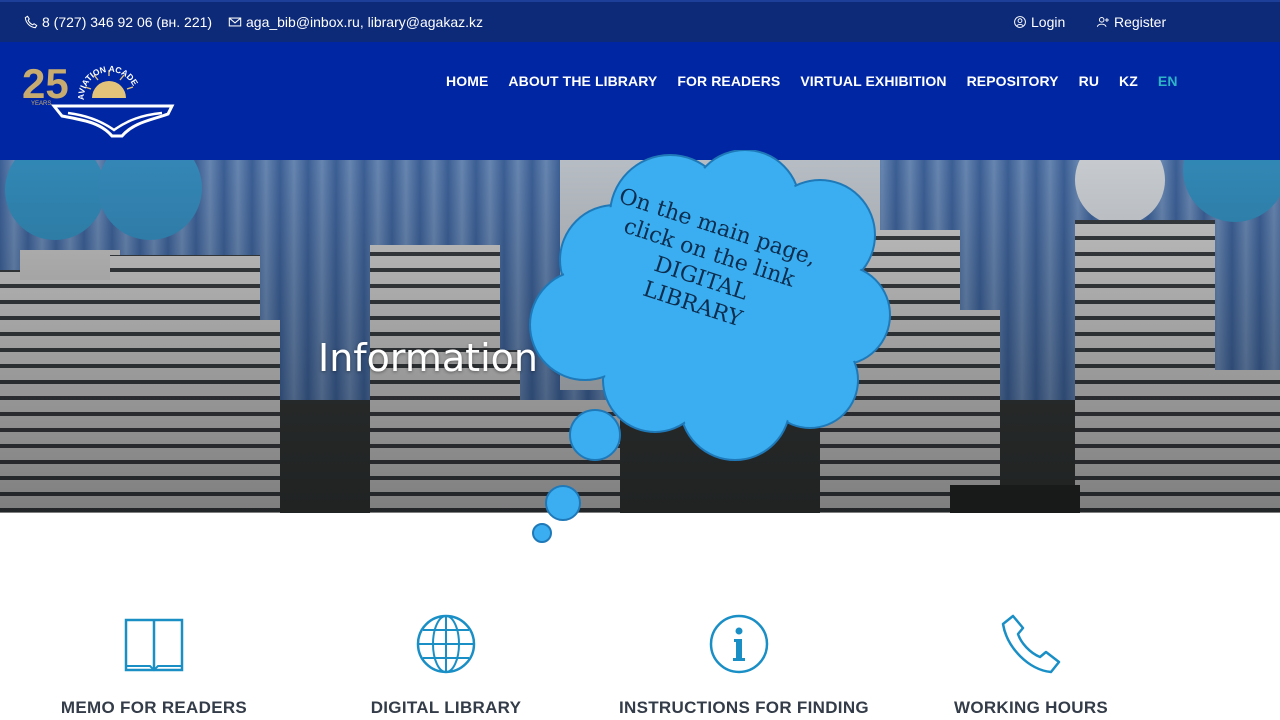  I want to click on email-contact: aga_bib@inbox.ru, library@agakaz.kz, so click(355, 22).